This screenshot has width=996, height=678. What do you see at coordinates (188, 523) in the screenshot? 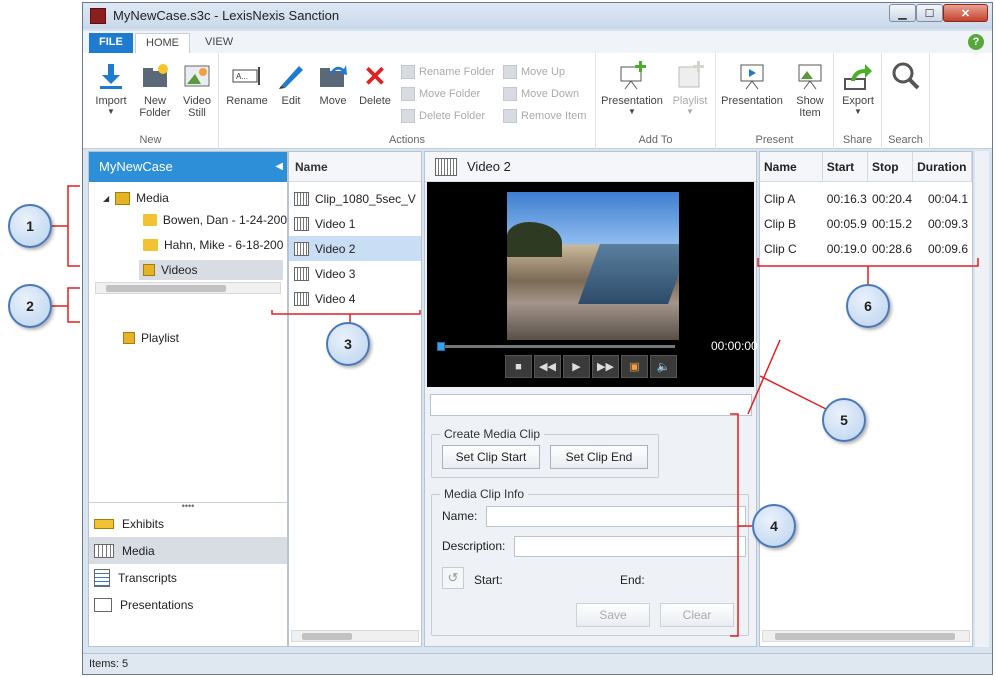
I see `nav-exhibits: Exhibits` at bounding box center [188, 523].